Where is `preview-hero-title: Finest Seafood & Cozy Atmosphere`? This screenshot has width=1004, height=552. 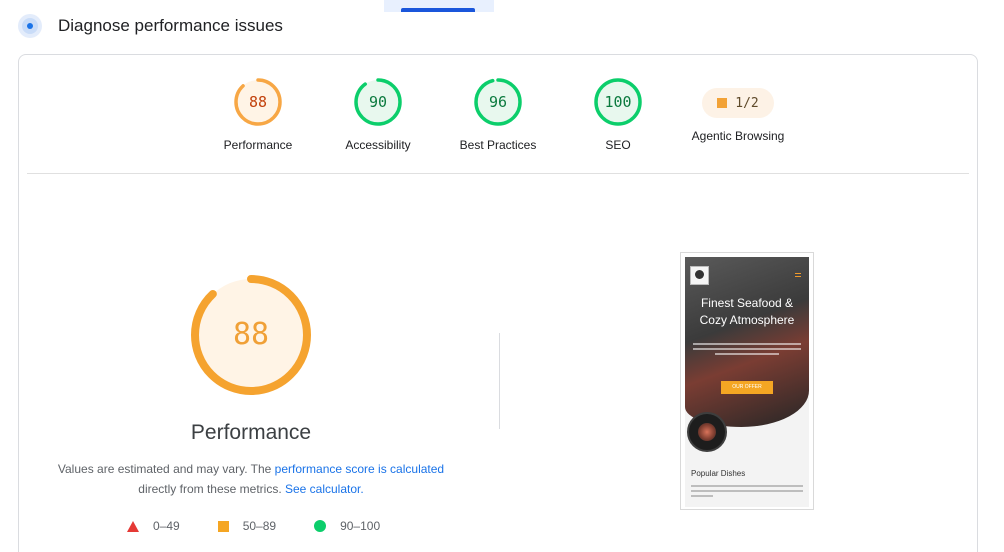 preview-hero-title: Finest Seafood & Cozy Atmosphere is located at coordinates (747, 311).